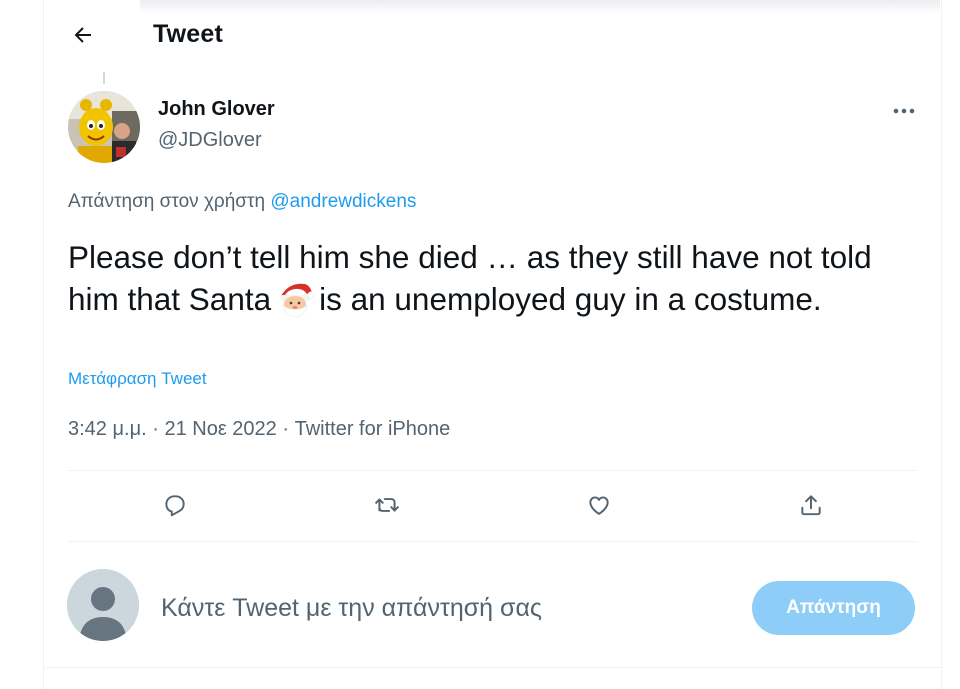 The image size is (960, 689). Describe the element at coordinates (297, 300) in the screenshot. I see `santa-emoji-icon` at that location.